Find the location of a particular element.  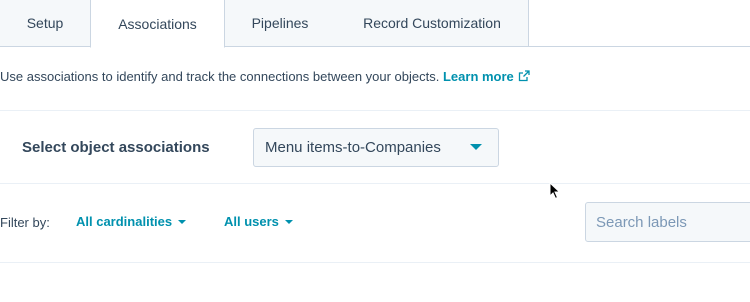

learn-more-link: Learn more is located at coordinates (486, 76).